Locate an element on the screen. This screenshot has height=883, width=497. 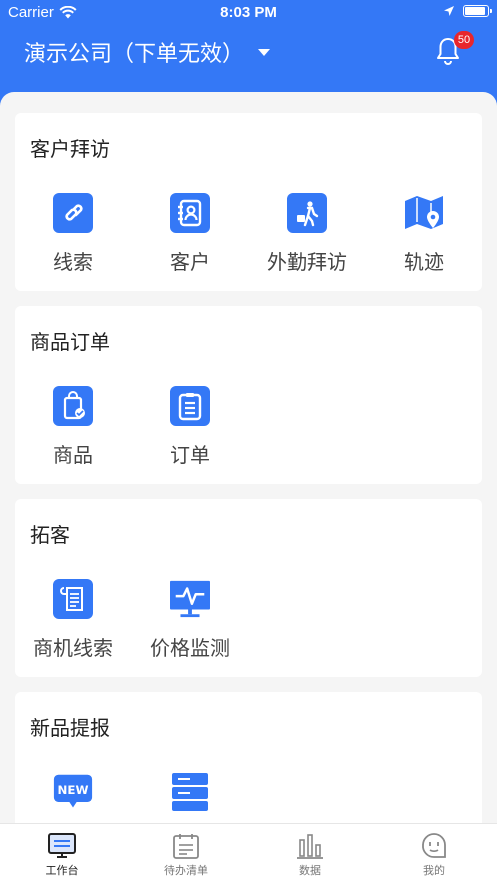
menu-item-field-visit: 外勤拜访 is located at coordinates (307, 234).